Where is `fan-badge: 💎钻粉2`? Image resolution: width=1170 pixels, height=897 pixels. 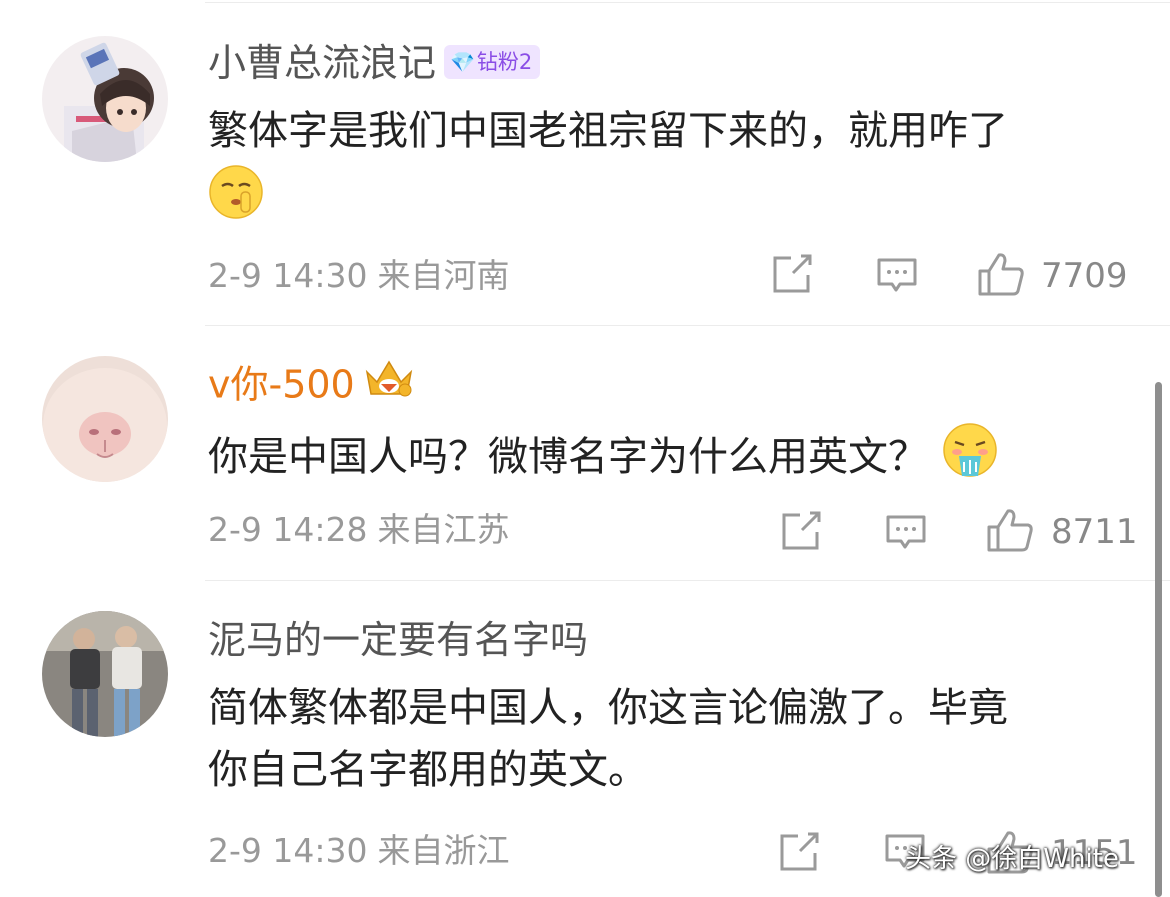 fan-badge: 💎钻粉2 is located at coordinates (492, 61).